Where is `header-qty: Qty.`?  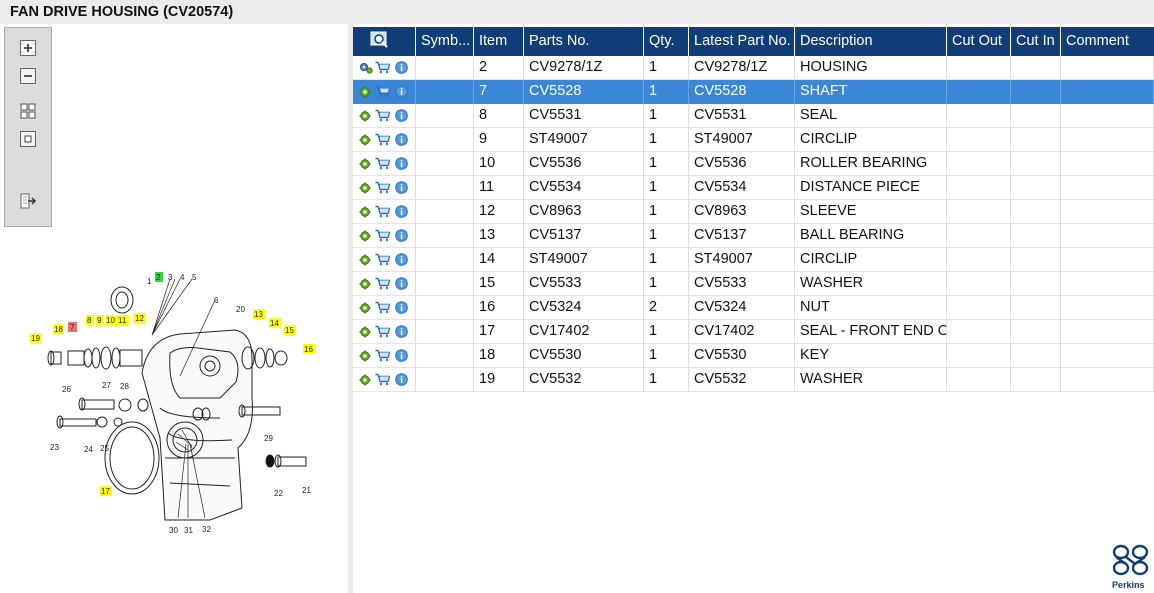
header-qty: Qty. is located at coordinates (666, 41).